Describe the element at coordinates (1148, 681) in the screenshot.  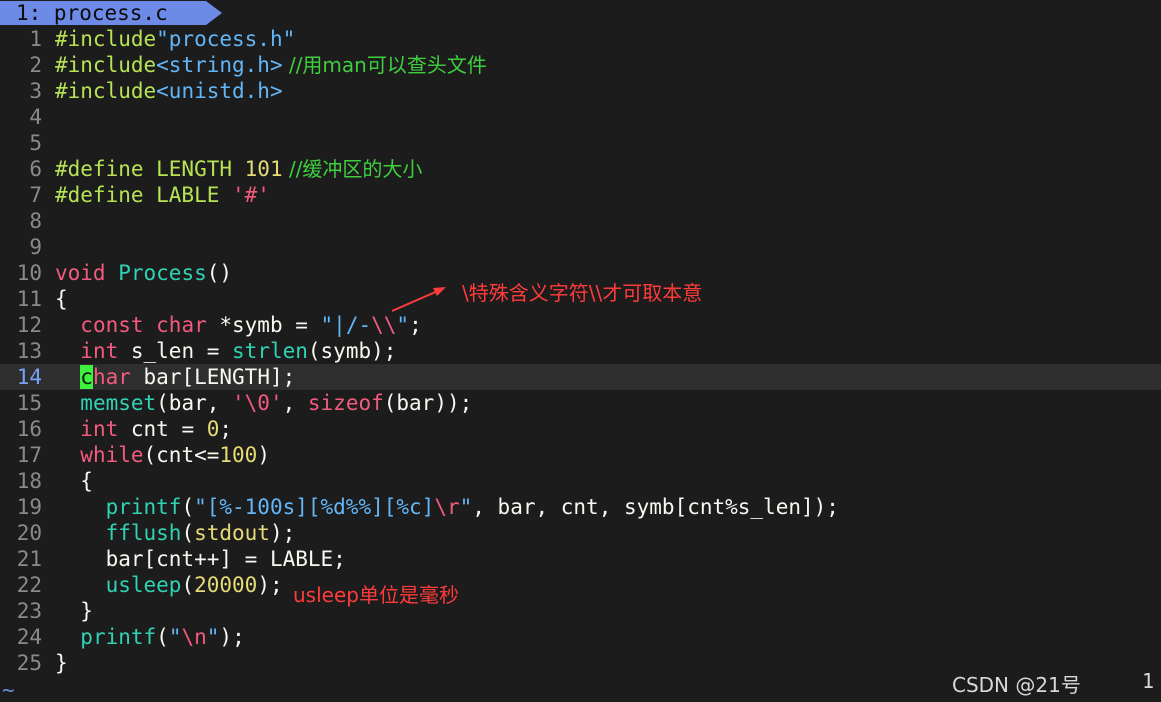
I see `cursor-column-indicator: 1` at that location.